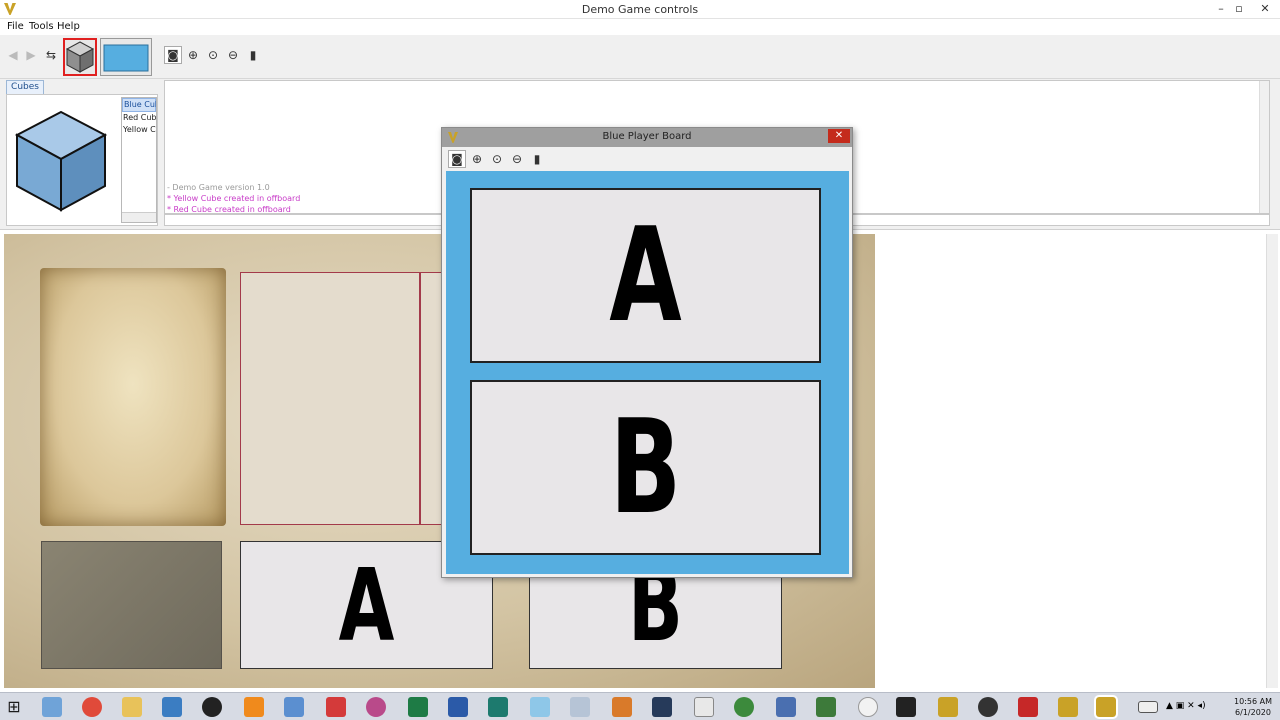 This screenshot has width=1280, height=720. What do you see at coordinates (1239, 8) in the screenshot?
I see `maximize-button: ▫` at bounding box center [1239, 8].